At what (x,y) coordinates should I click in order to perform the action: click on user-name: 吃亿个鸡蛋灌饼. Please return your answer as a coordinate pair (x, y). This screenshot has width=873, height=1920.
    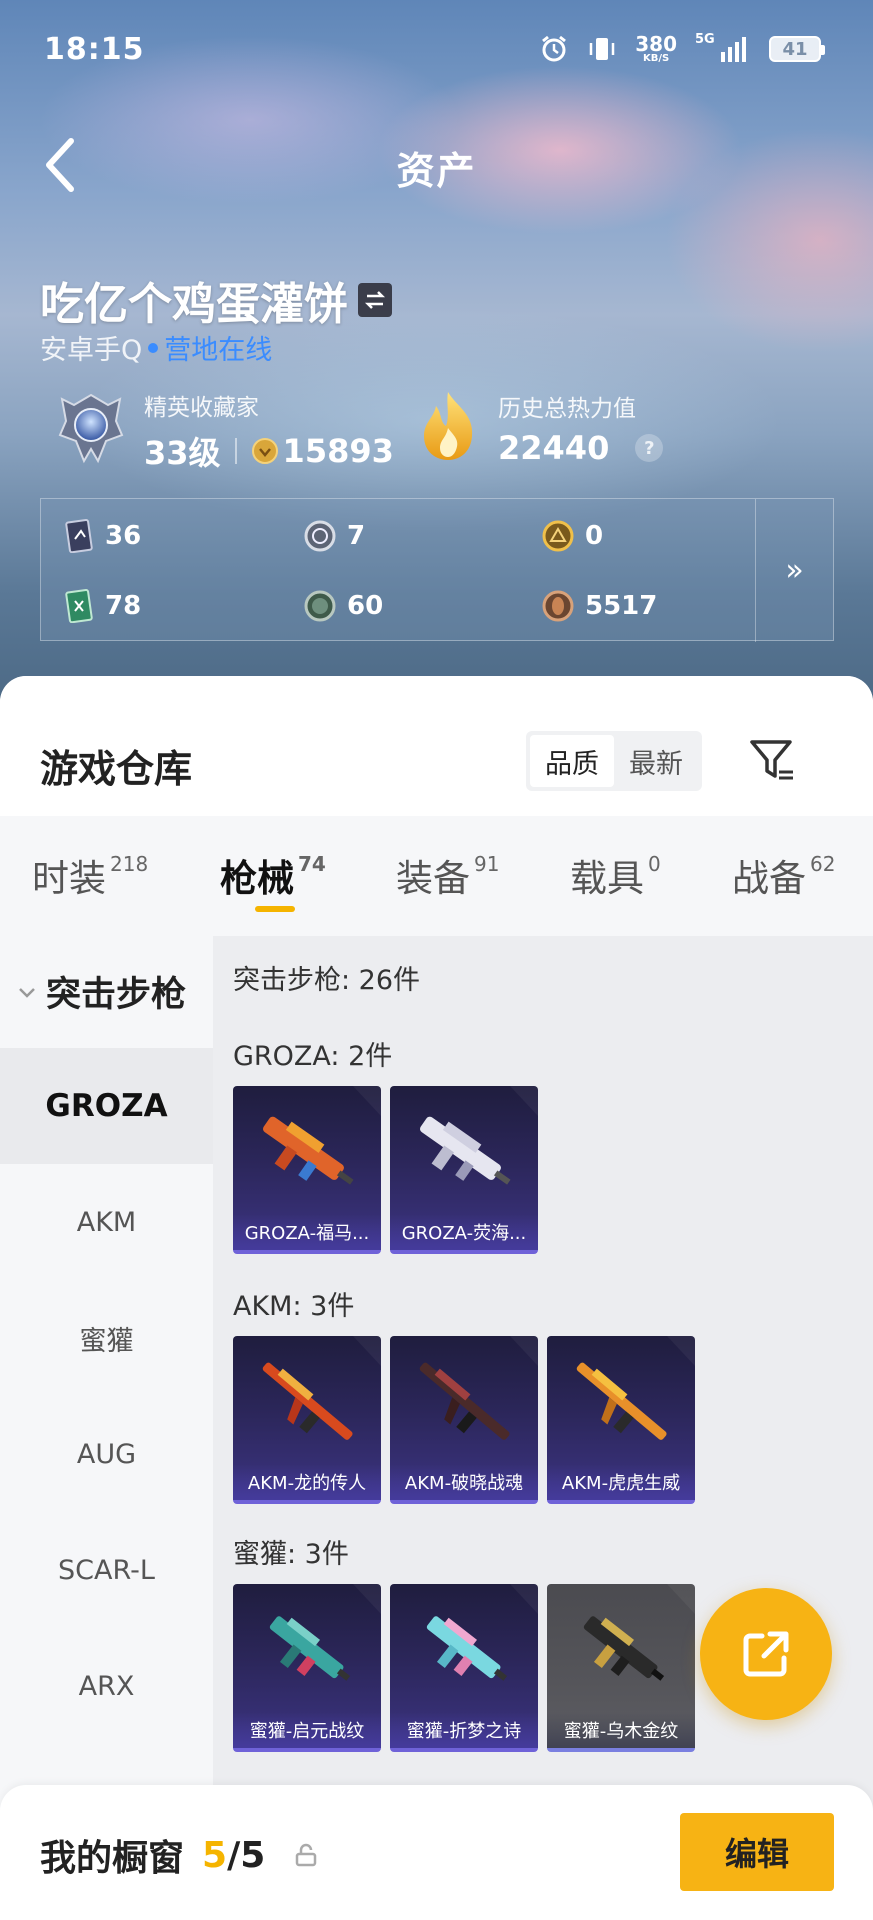
    Looking at the image, I should click on (216, 300).